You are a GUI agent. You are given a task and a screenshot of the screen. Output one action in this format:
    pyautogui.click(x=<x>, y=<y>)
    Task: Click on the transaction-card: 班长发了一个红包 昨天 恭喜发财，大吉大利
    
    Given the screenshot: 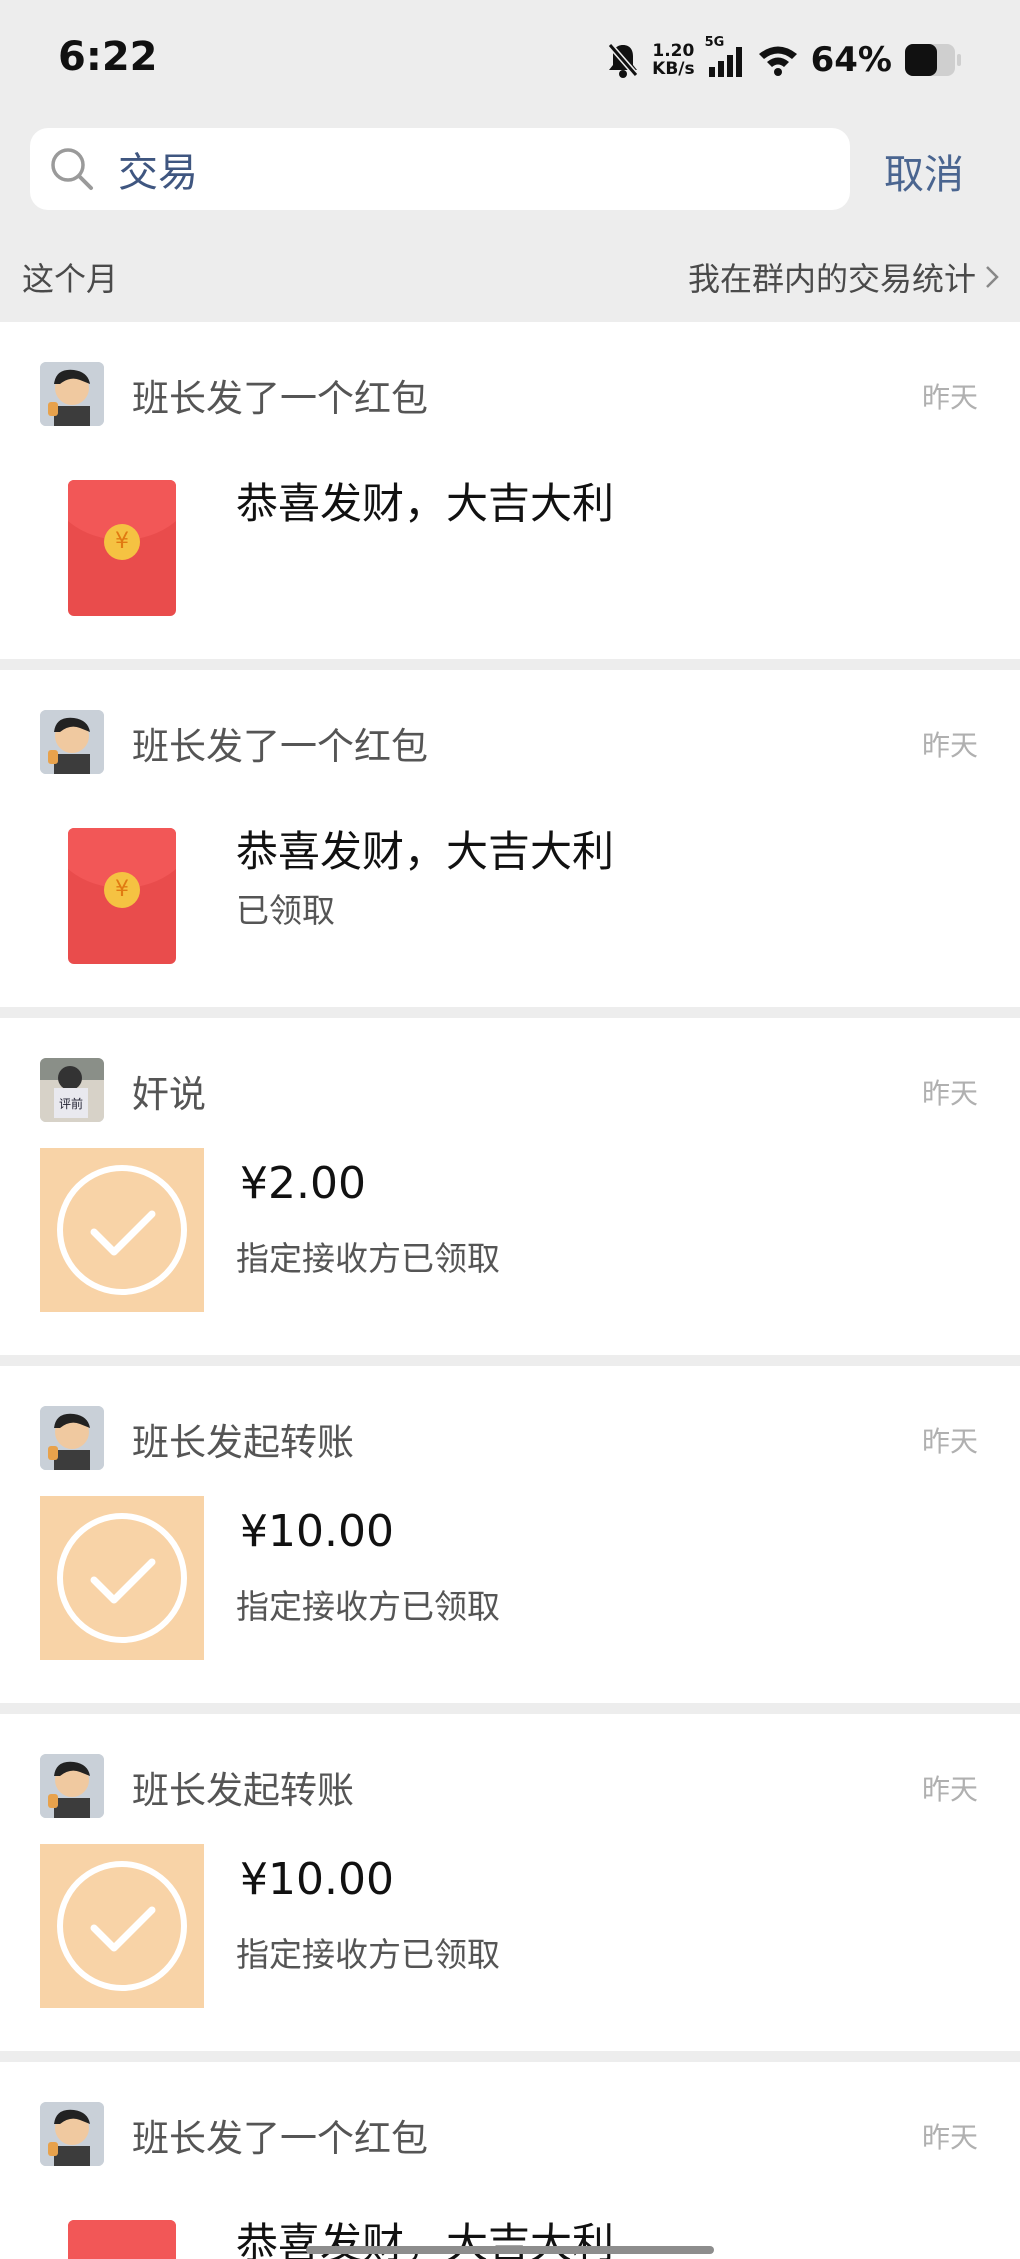 What is the action you would take?
    pyautogui.click(x=510, y=2160)
    